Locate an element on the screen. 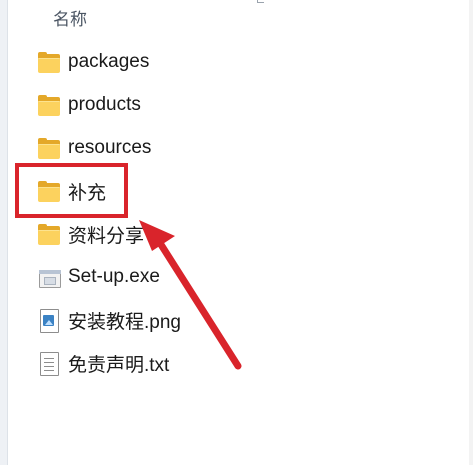  arrow-head is located at coordinates (157, 235).